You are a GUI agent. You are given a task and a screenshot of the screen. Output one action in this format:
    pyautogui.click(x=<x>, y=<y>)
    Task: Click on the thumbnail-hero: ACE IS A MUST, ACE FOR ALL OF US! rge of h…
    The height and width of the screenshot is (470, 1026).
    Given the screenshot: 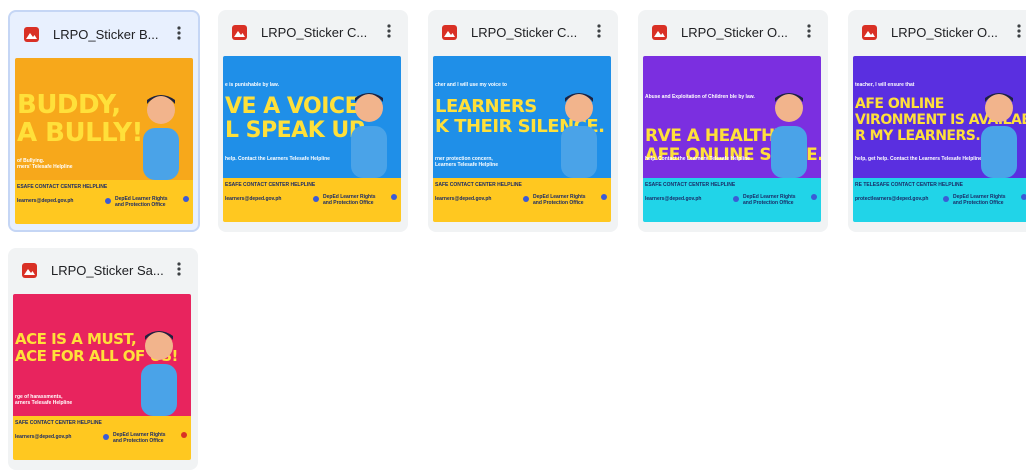 What is the action you would take?
    pyautogui.click(x=102, y=355)
    